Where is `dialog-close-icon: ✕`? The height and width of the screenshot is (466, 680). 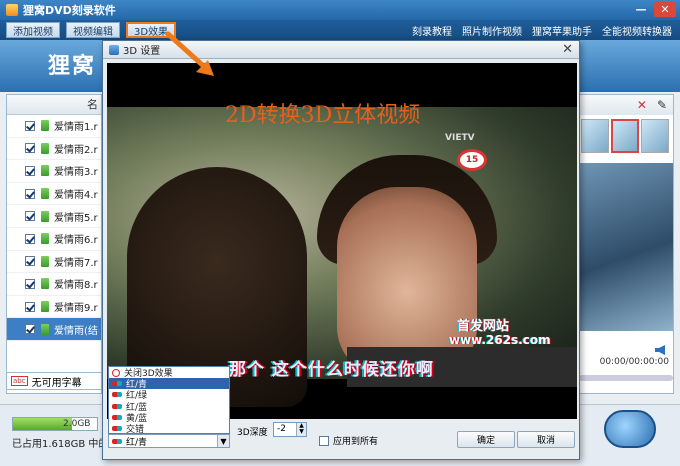 dialog-close-icon: ✕ is located at coordinates (567, 49).